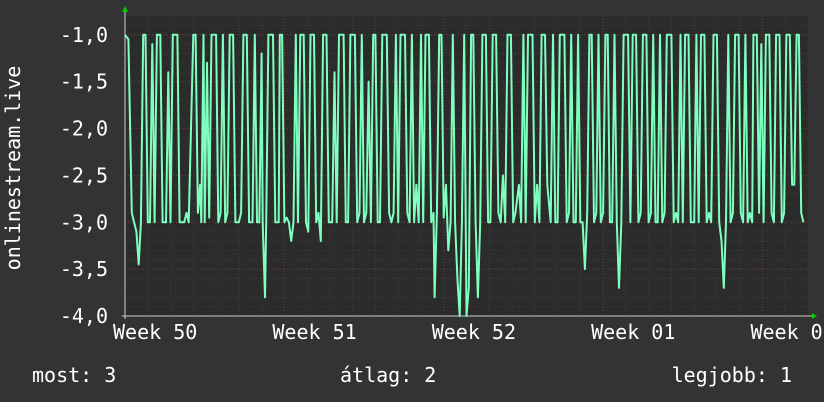  I want to click on y-tick-label: -1,0, so click(84, 35).